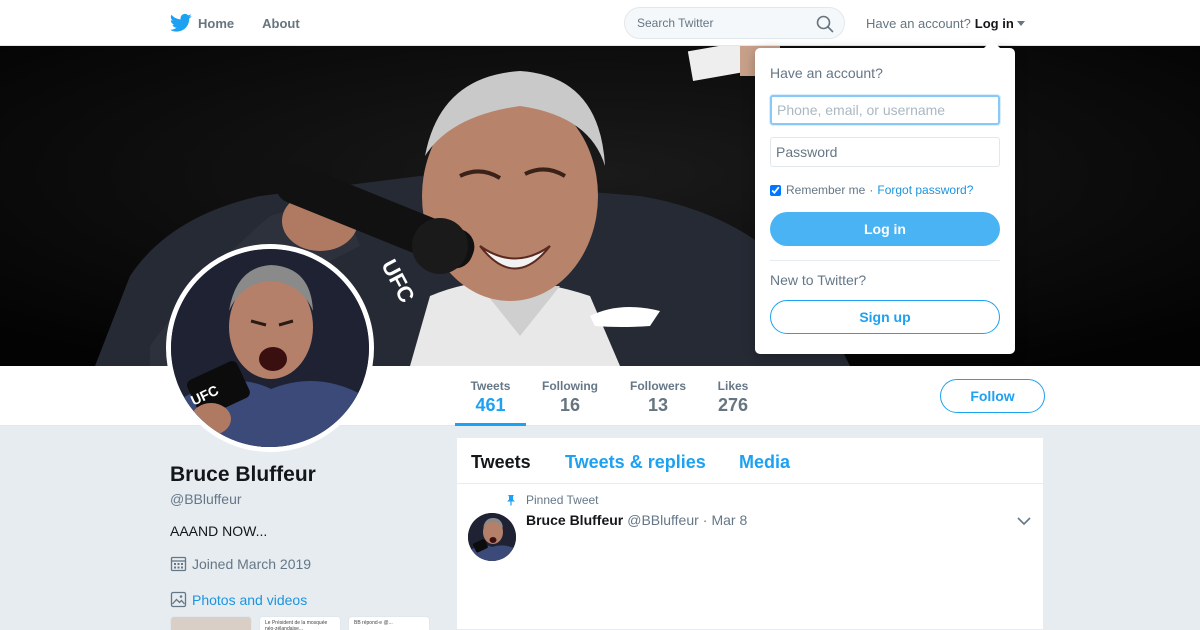  Describe the element at coordinates (600, 23) in the screenshot. I see `top-navigation-bar: Home About Have an account? Log in` at that location.